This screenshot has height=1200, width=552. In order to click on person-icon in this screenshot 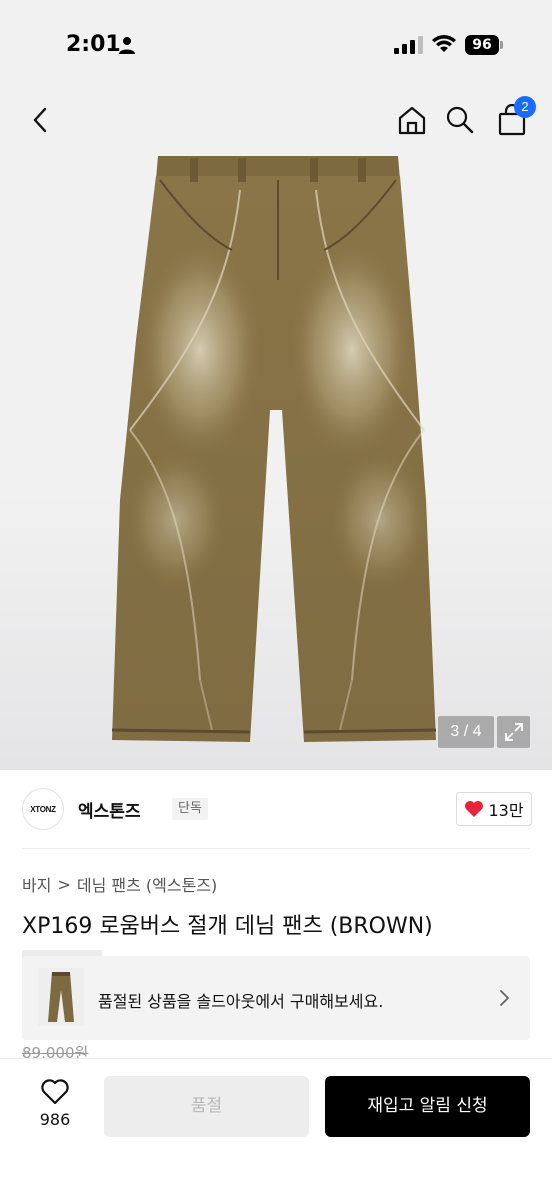, I will do `click(127, 45)`.